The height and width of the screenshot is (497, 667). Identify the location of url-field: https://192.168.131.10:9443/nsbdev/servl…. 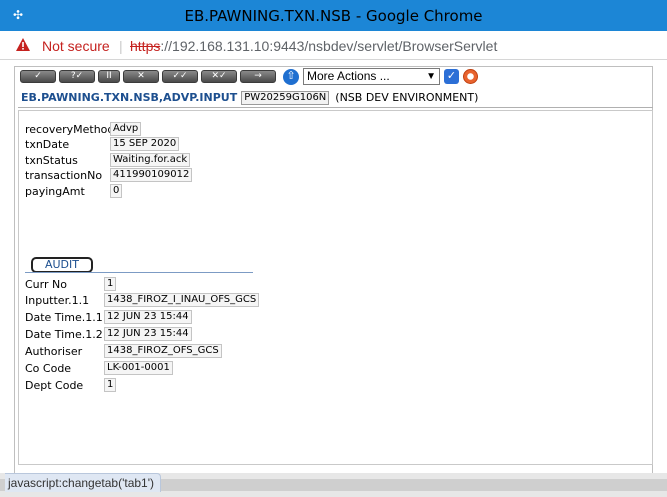
(313, 46).